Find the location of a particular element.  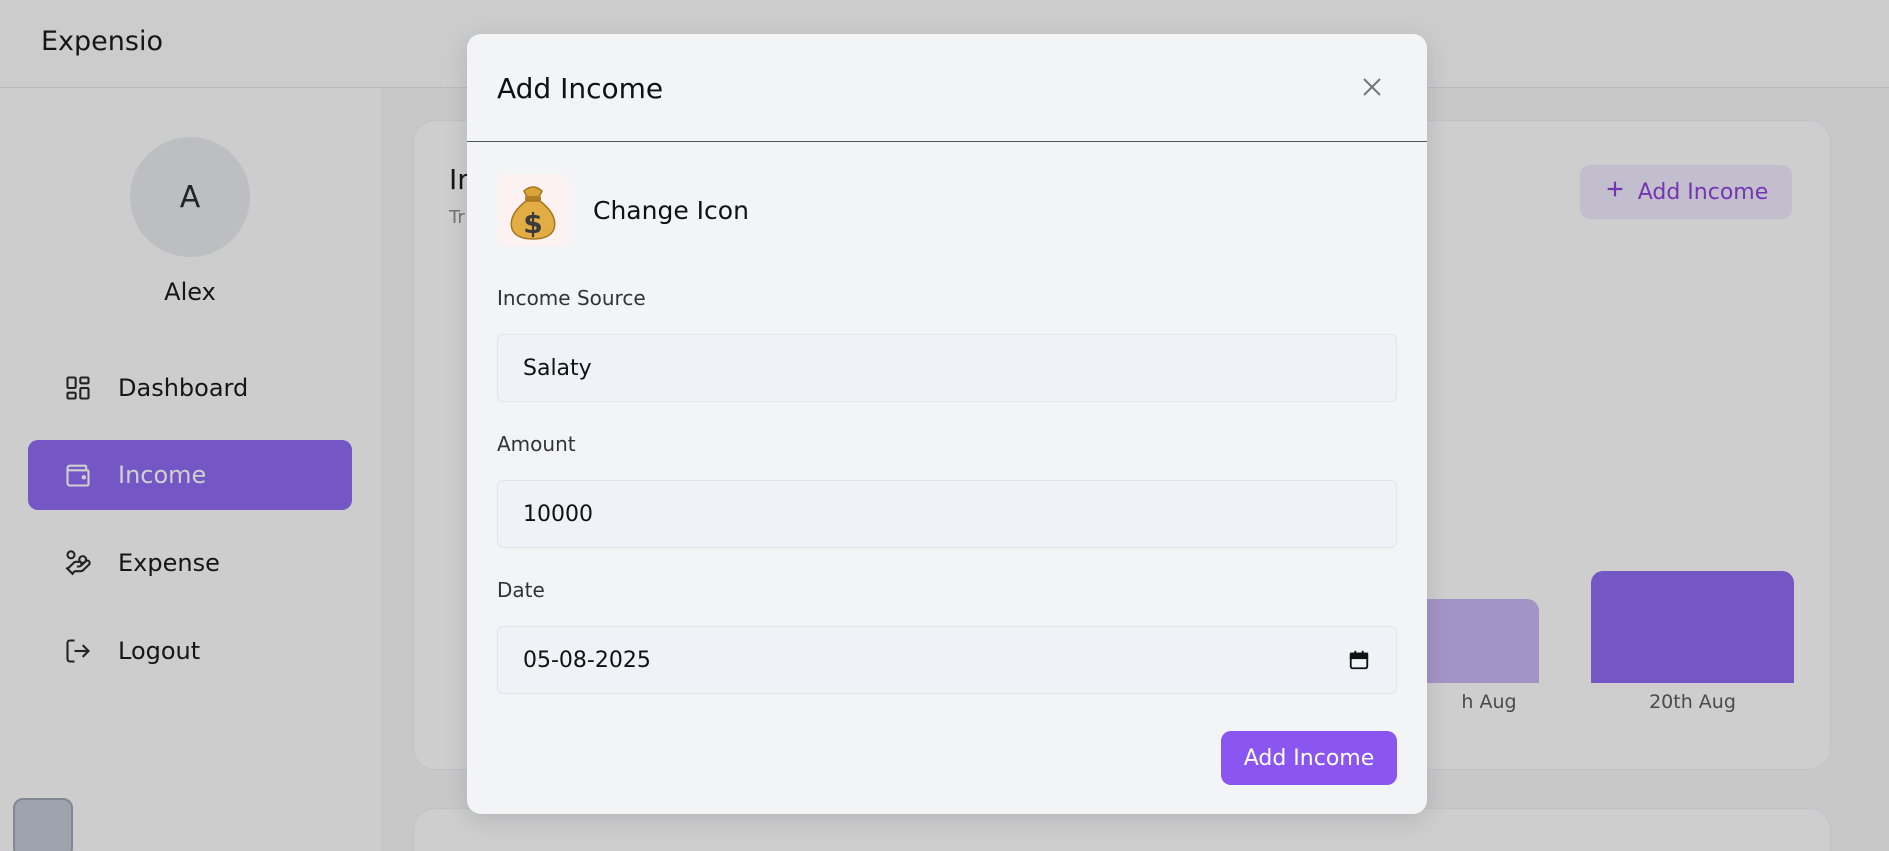

amount-input: 10000 is located at coordinates (947, 514).